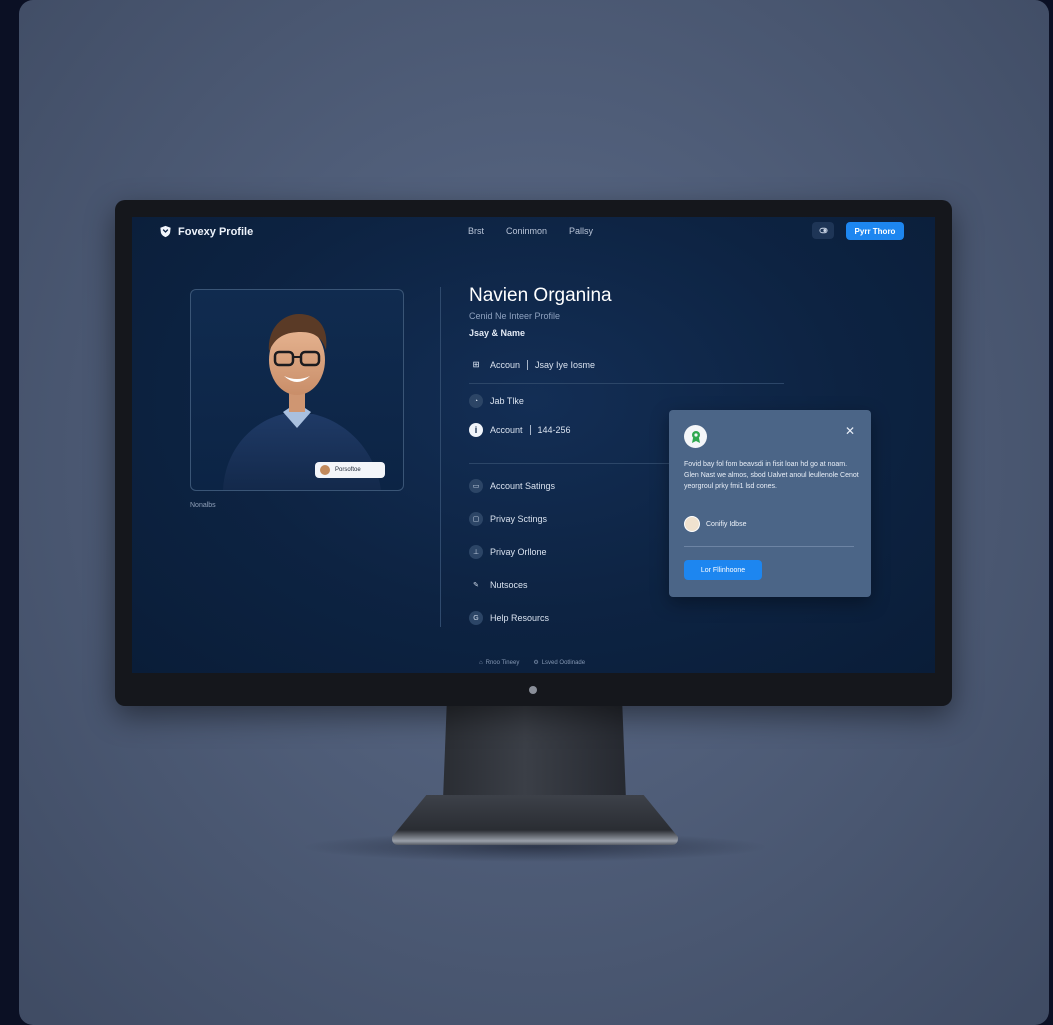 This screenshot has width=1053, height=1025. What do you see at coordinates (476, 552) in the screenshot?
I see `user-icon: ⊥` at bounding box center [476, 552].